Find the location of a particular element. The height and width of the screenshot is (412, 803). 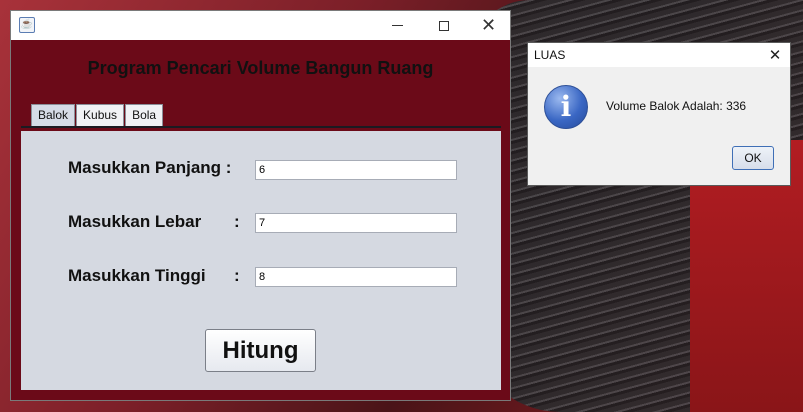

tab-kubus: Kubus is located at coordinates (100, 115).